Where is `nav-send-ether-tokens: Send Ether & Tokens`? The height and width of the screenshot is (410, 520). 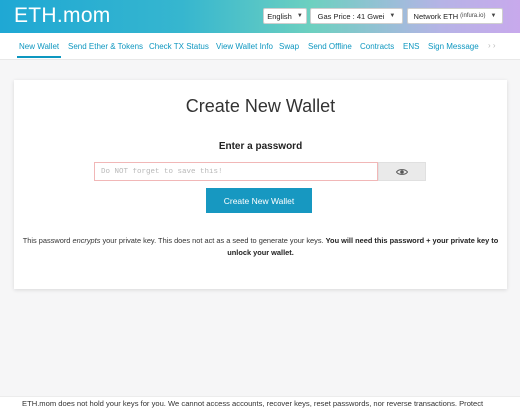 nav-send-ether-tokens: Send Ether & Tokens is located at coordinates (105, 46).